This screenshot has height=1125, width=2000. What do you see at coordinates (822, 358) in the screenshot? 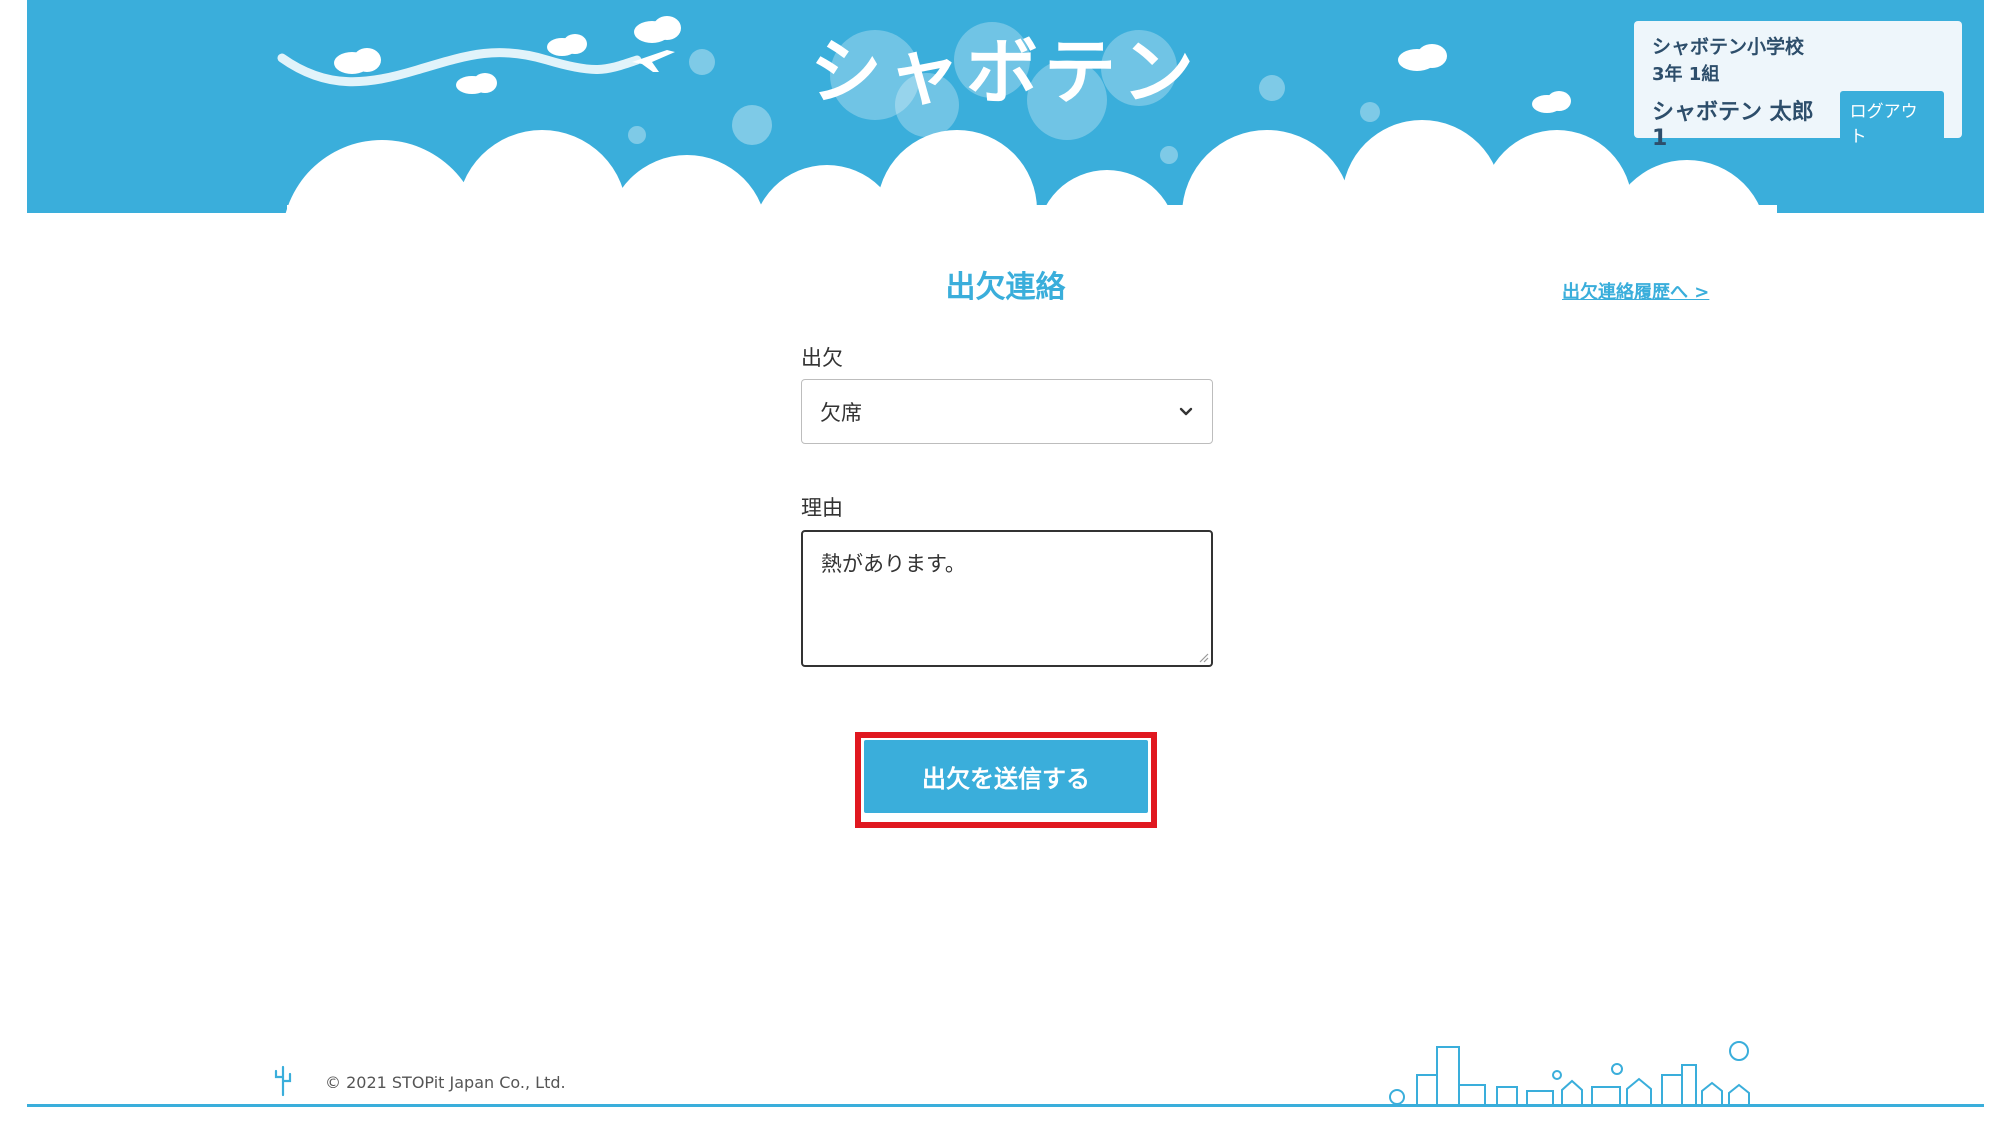
I see `attendance-label: 出欠` at bounding box center [822, 358].